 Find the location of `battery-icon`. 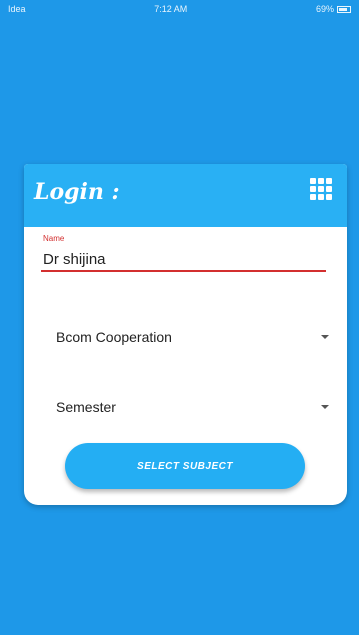

battery-icon is located at coordinates (343, 9).